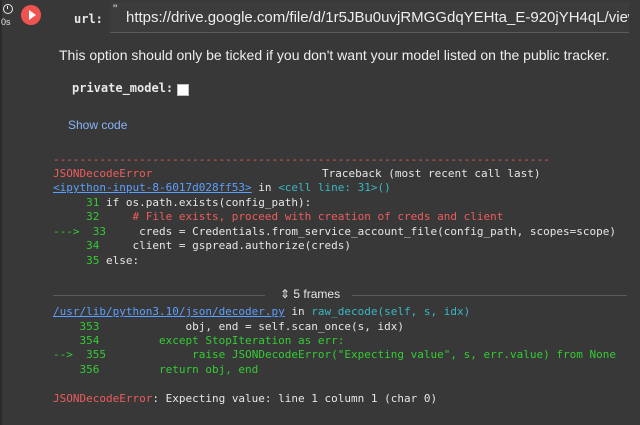 This screenshot has height=425, width=640. What do you see at coordinates (123, 88) in the screenshot?
I see `private-model-label: private_model:` at bounding box center [123, 88].